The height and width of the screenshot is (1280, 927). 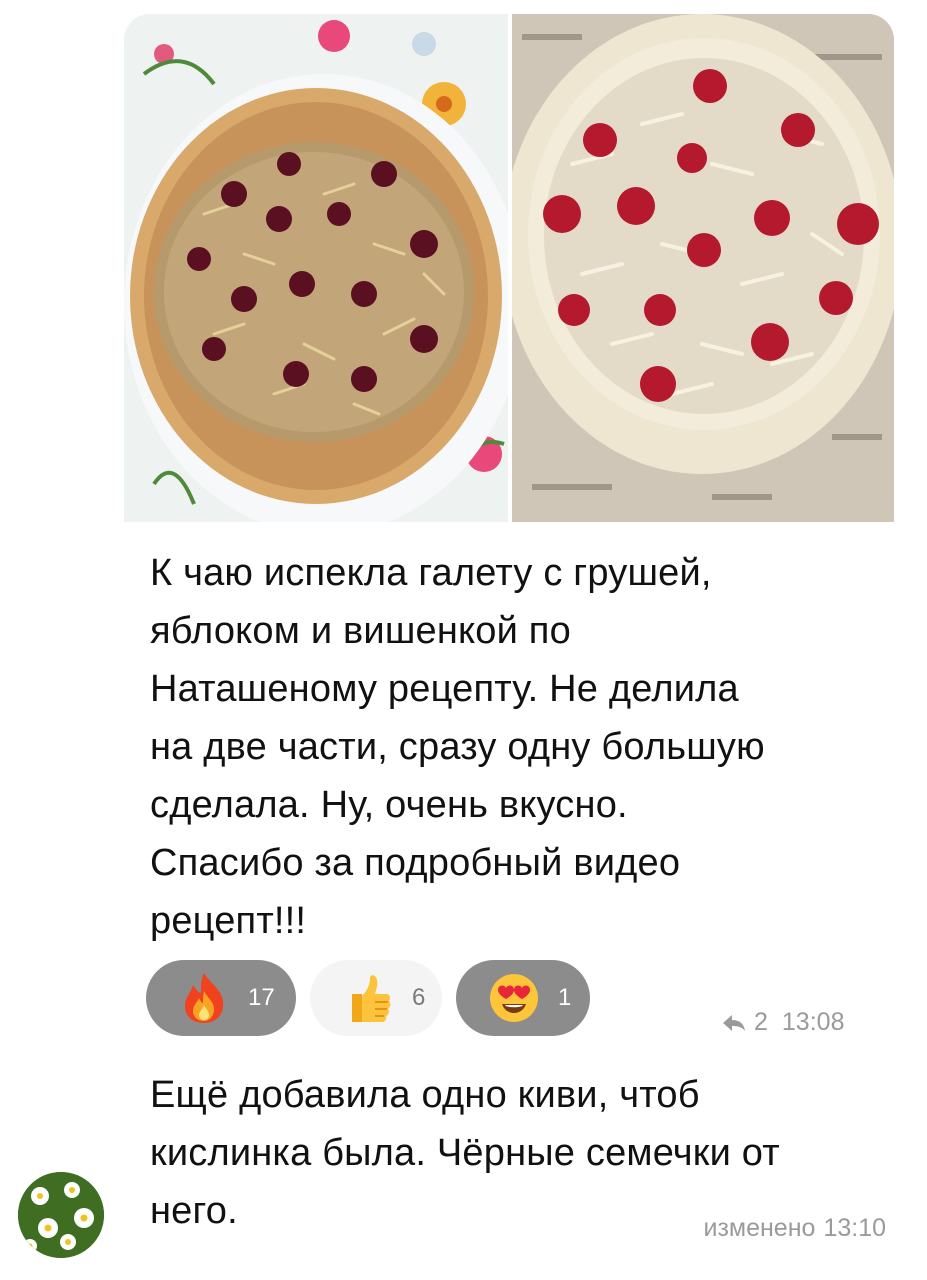 I want to click on daisy-flowers-avatar-icon, so click(x=61, y=1215).